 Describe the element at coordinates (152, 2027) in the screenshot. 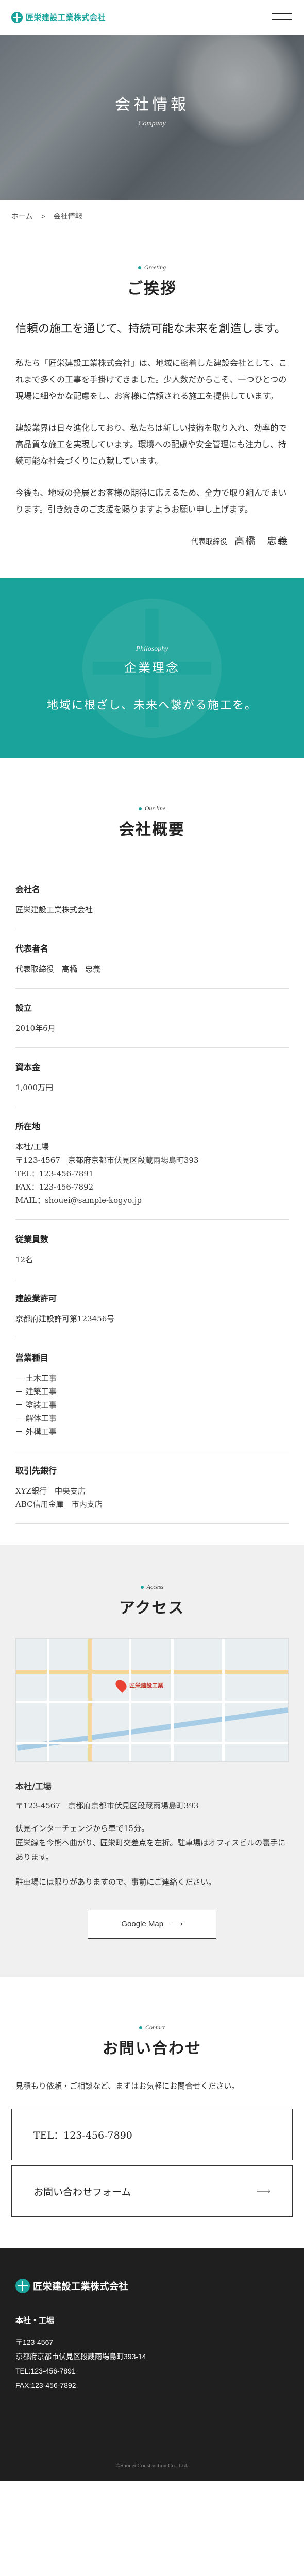

I see `section-label-en: Contact` at that location.